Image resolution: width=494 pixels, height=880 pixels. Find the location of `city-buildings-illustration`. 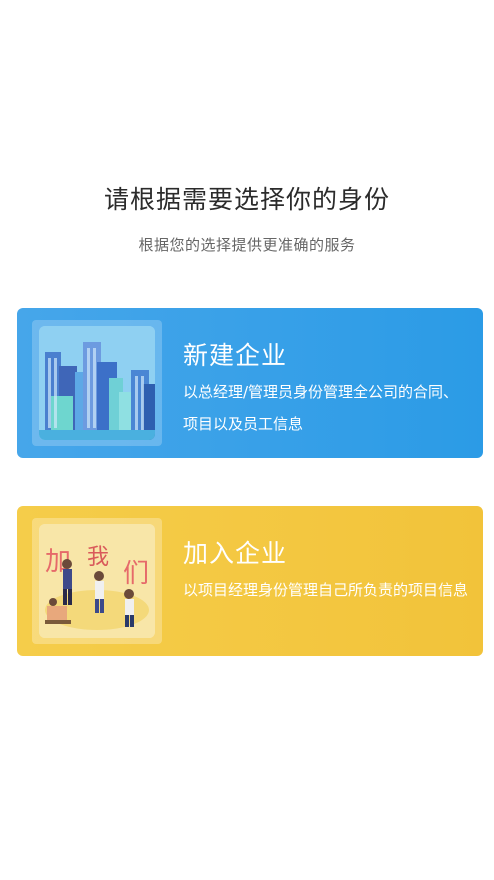

city-buildings-illustration is located at coordinates (97, 383).